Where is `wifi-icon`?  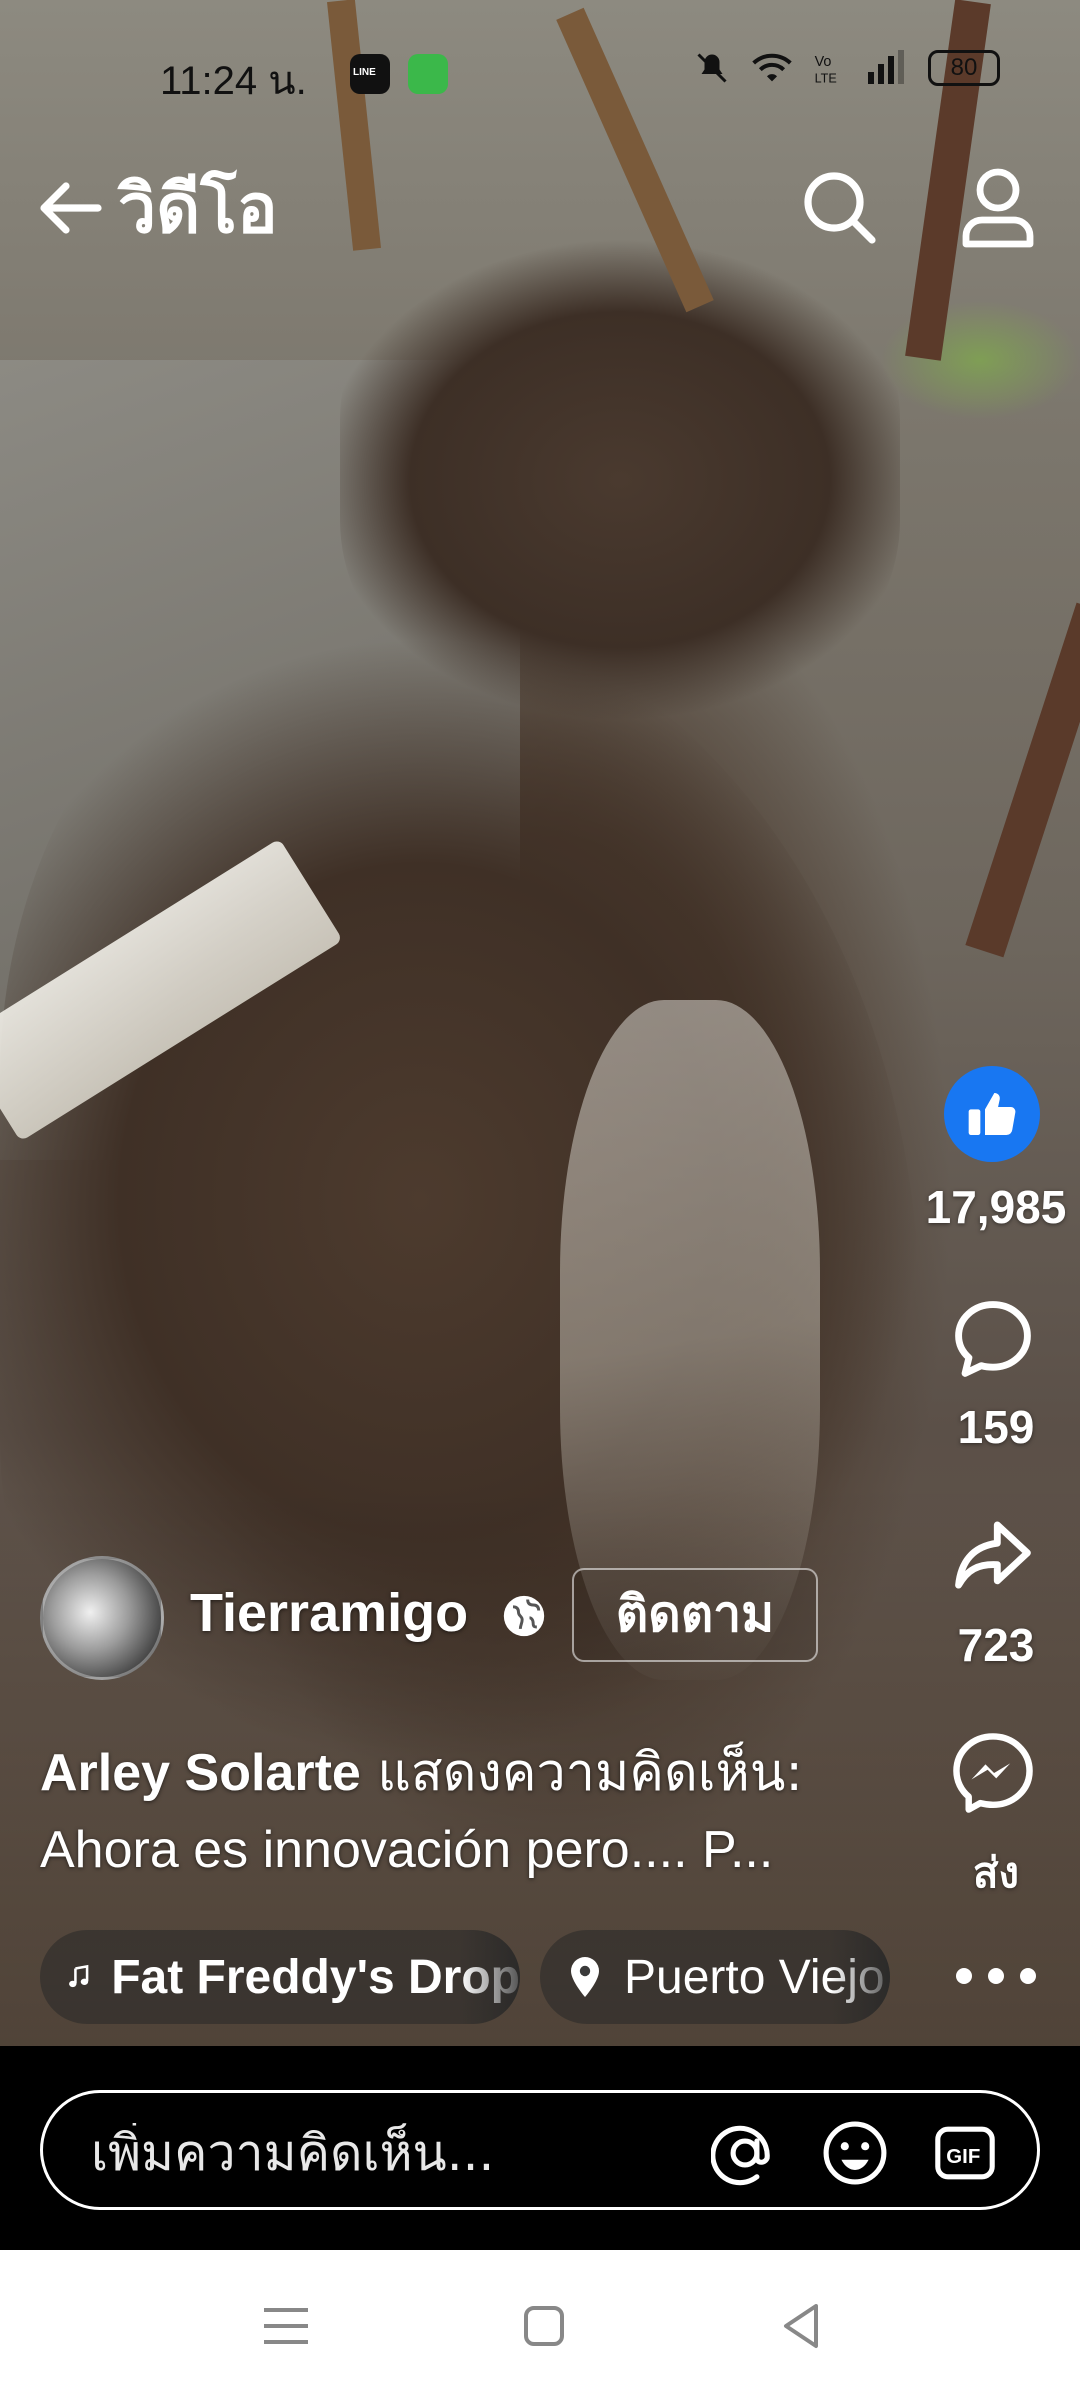 wifi-icon is located at coordinates (772, 67).